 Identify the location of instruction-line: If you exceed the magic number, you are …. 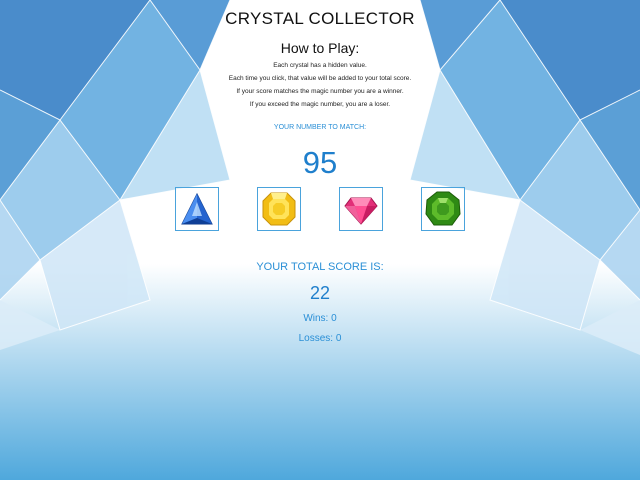
(320, 104).